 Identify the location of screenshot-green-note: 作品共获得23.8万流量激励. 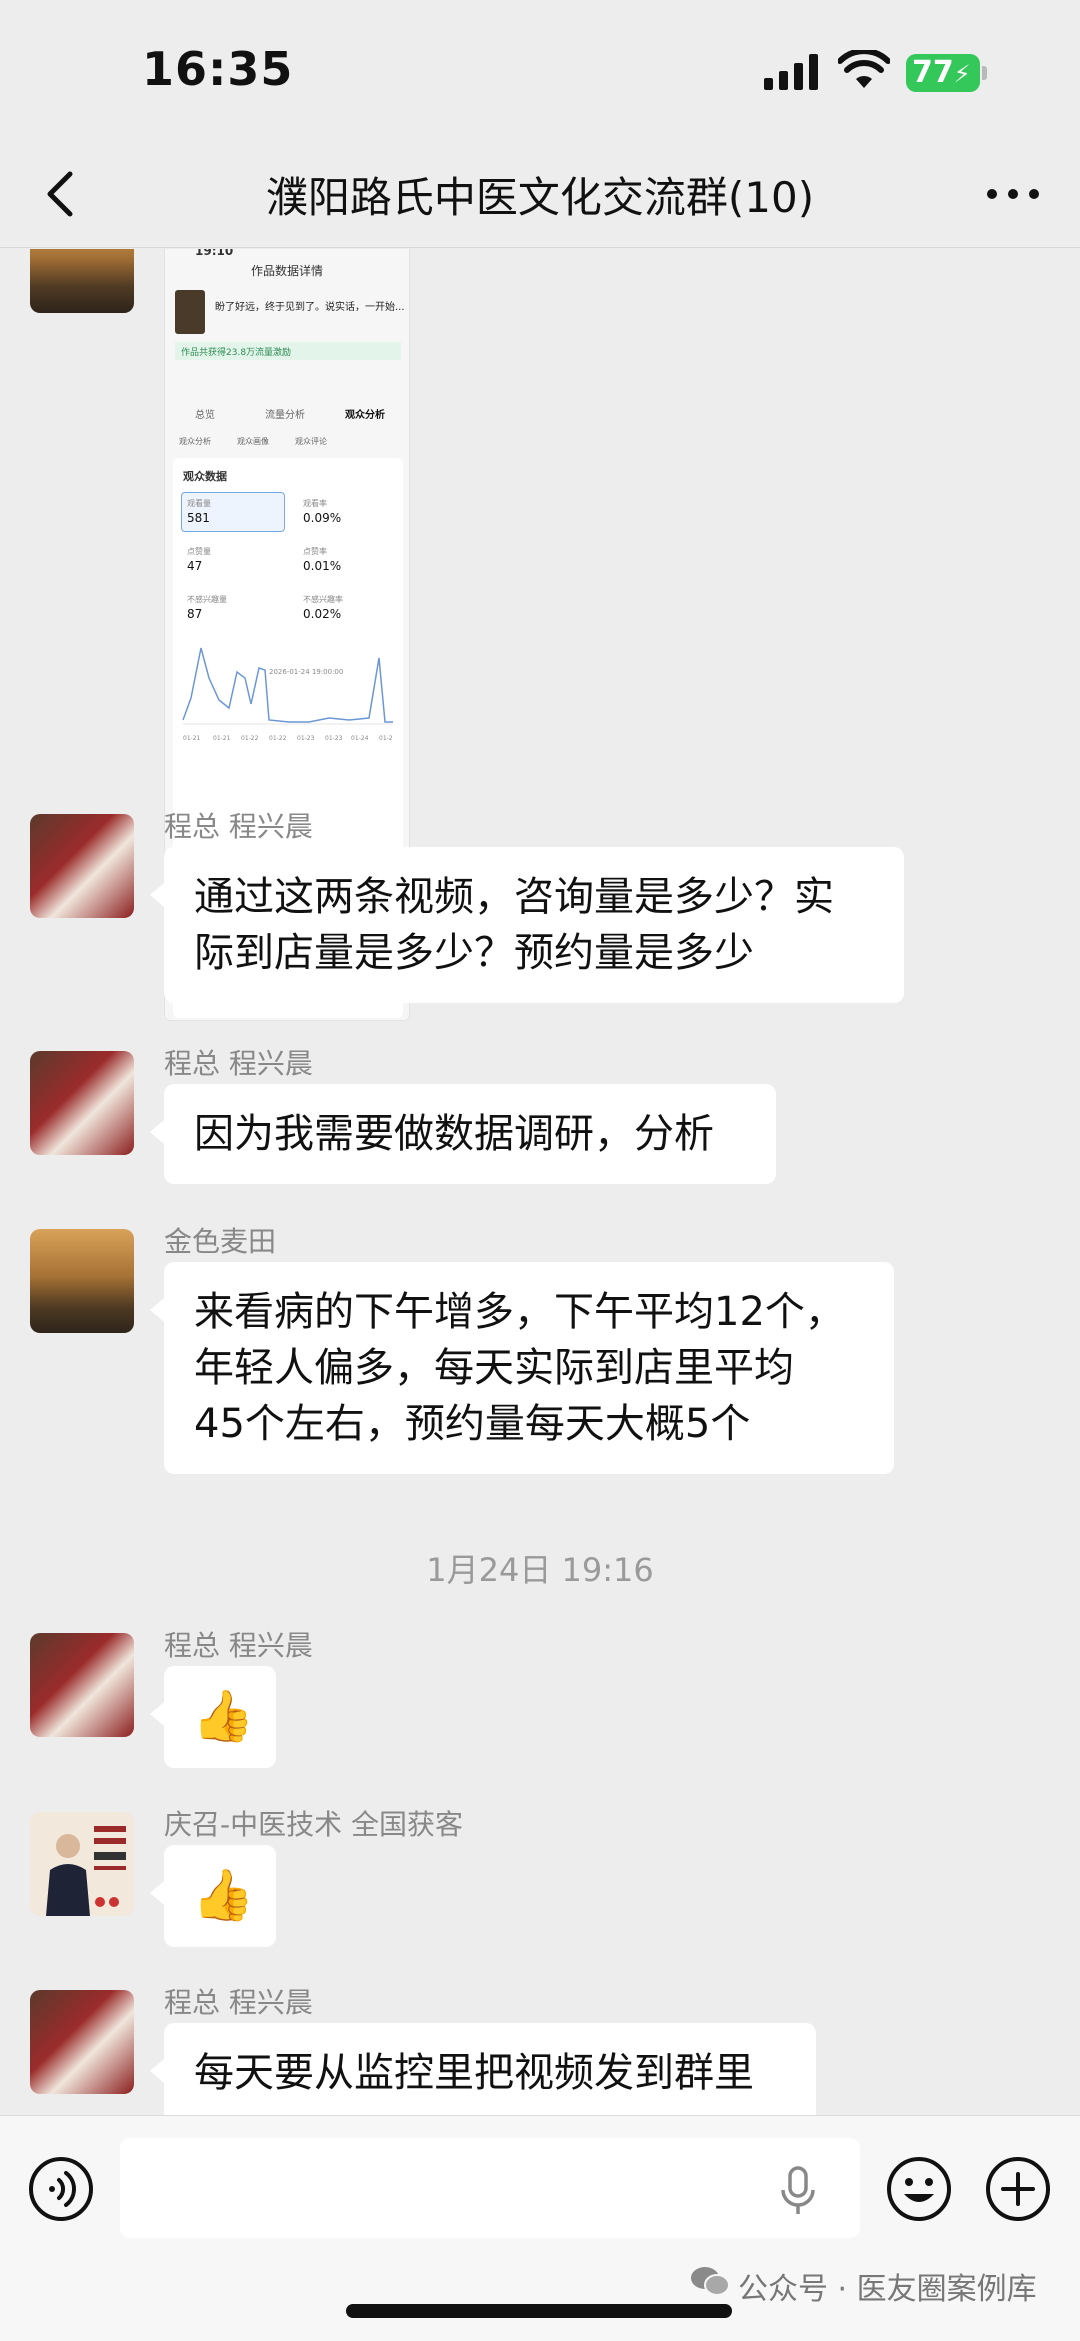
(288, 351).